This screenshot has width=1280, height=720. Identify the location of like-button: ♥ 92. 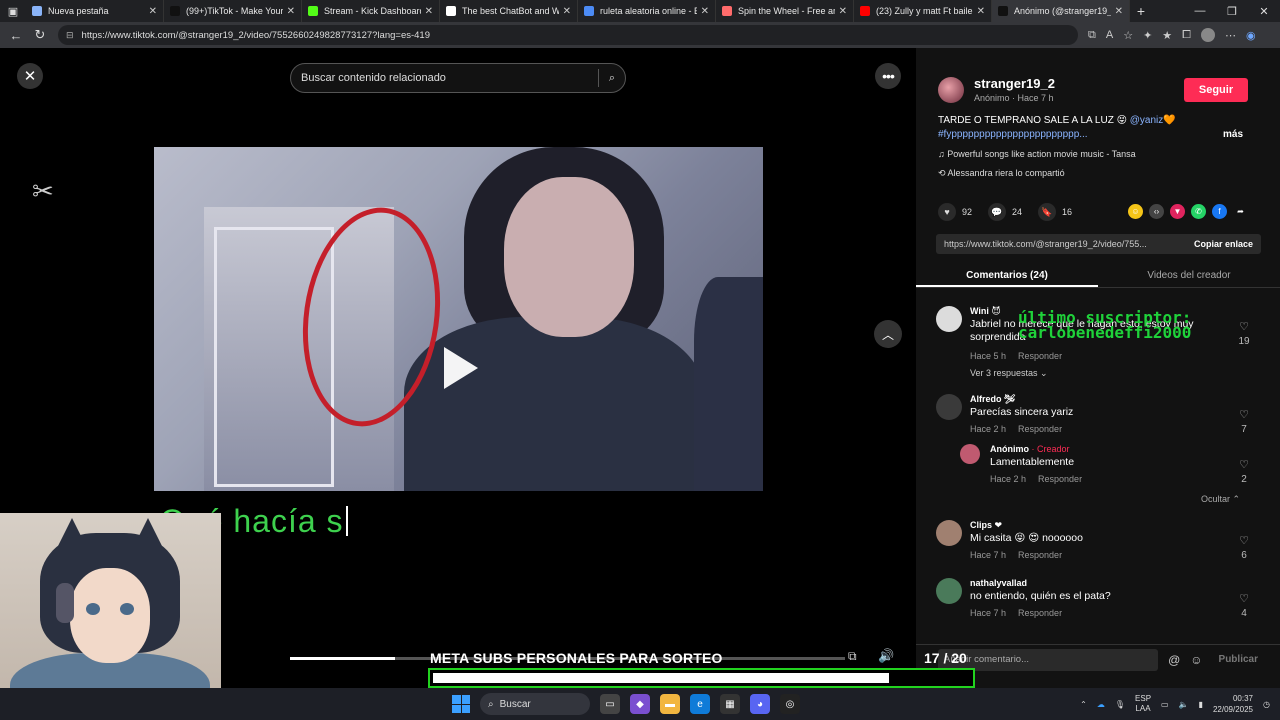
(955, 212).